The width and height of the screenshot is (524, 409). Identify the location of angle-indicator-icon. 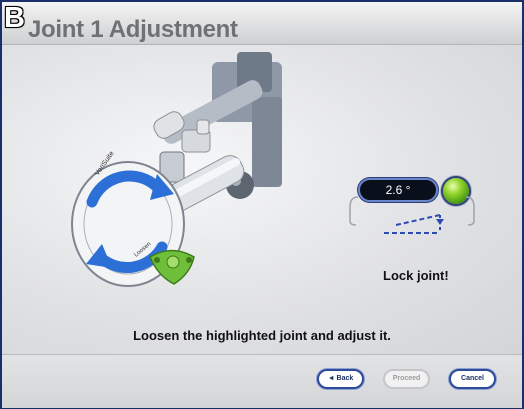
(412, 215).